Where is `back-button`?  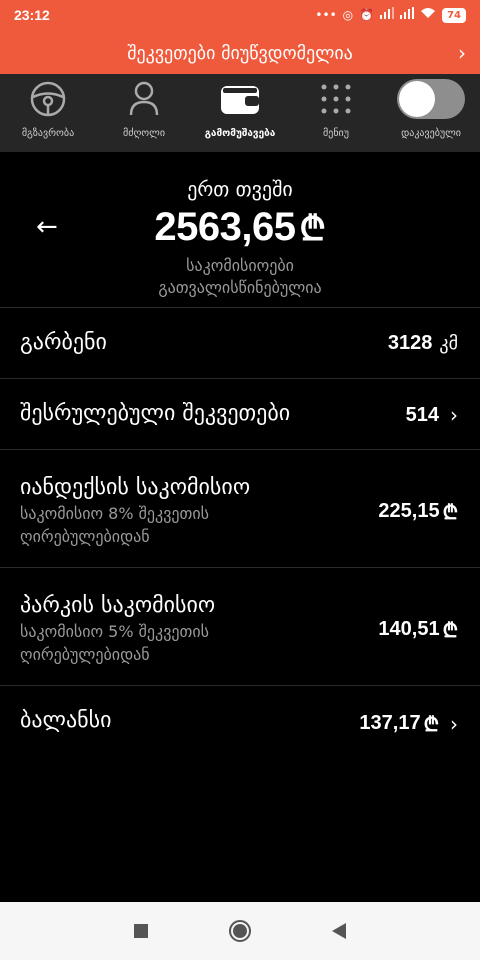
back-button is located at coordinates (339, 931).